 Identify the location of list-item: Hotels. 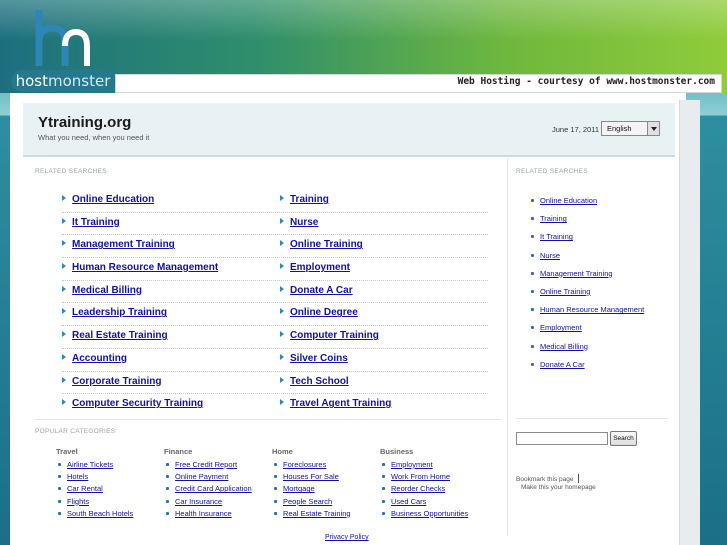
(94, 478).